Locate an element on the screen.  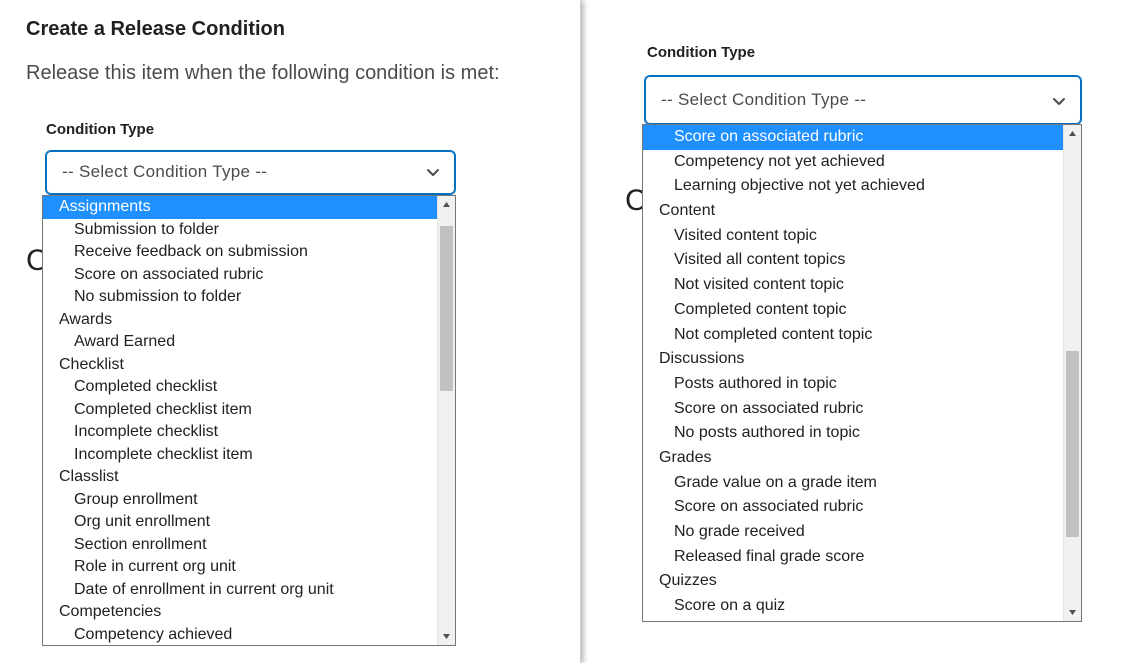
condition-type-select-right: -- Select Condition Type -- is located at coordinates (863, 100).